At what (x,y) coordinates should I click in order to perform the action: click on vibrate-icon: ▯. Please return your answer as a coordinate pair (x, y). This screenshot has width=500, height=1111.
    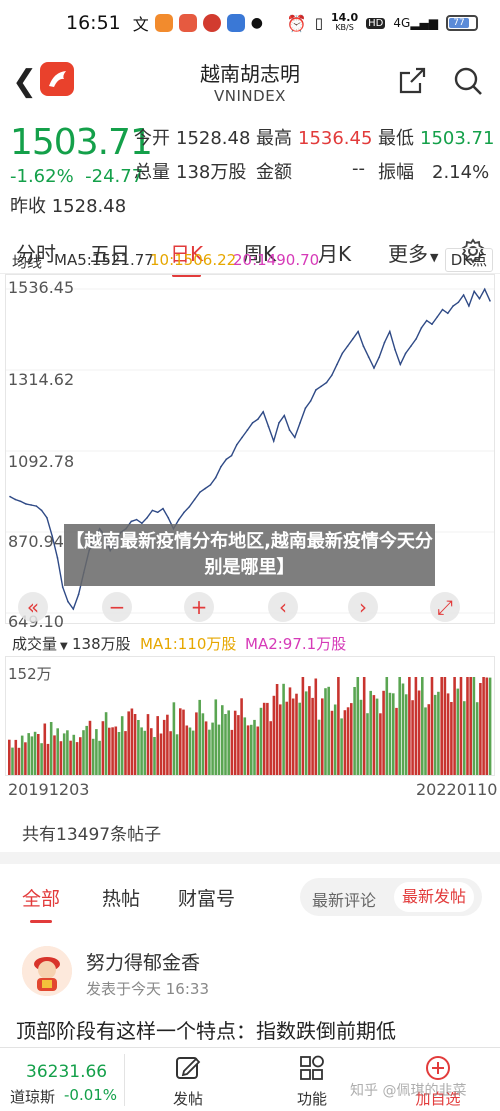
    Looking at the image, I should click on (318, 23).